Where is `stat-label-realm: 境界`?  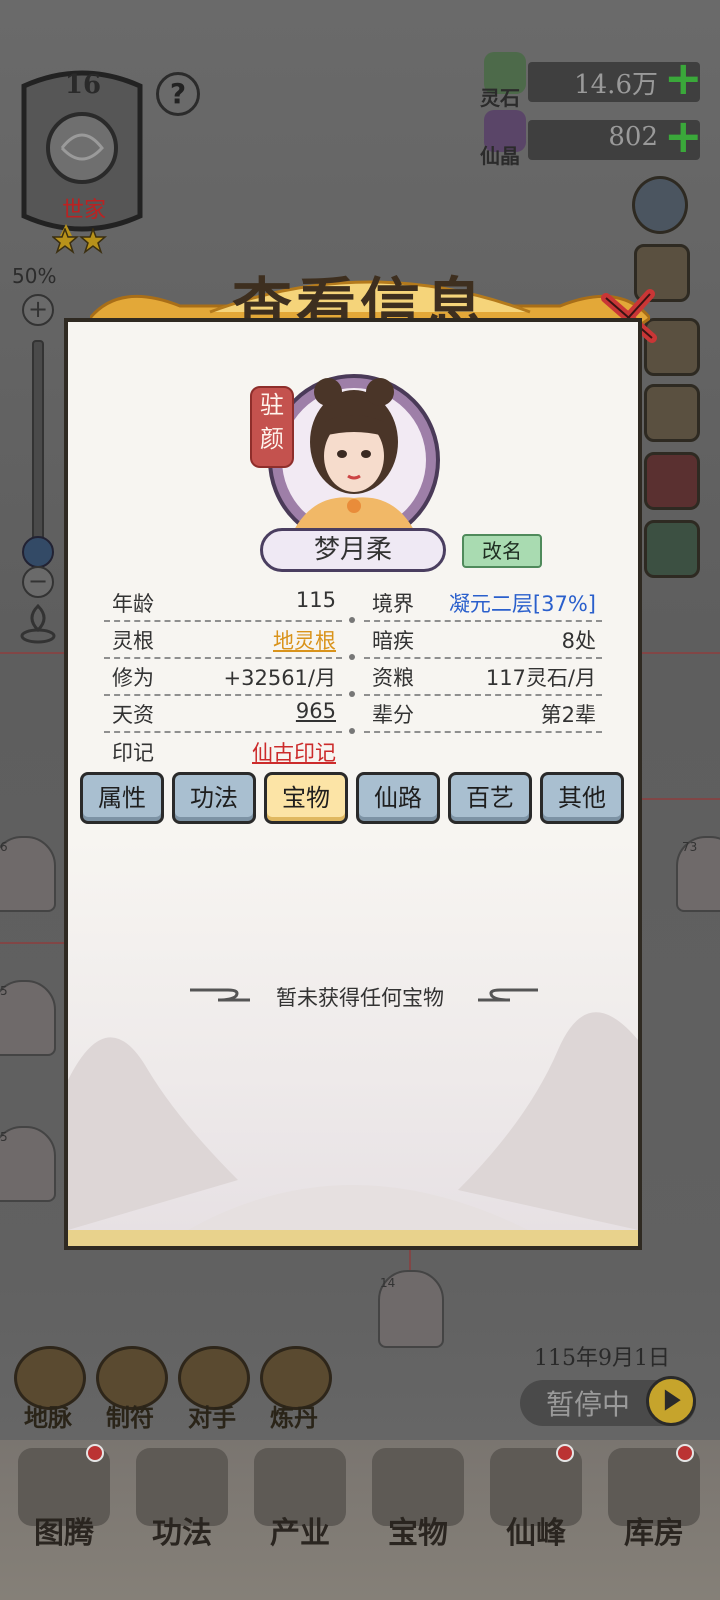 stat-label-realm: 境界 is located at coordinates (393, 604).